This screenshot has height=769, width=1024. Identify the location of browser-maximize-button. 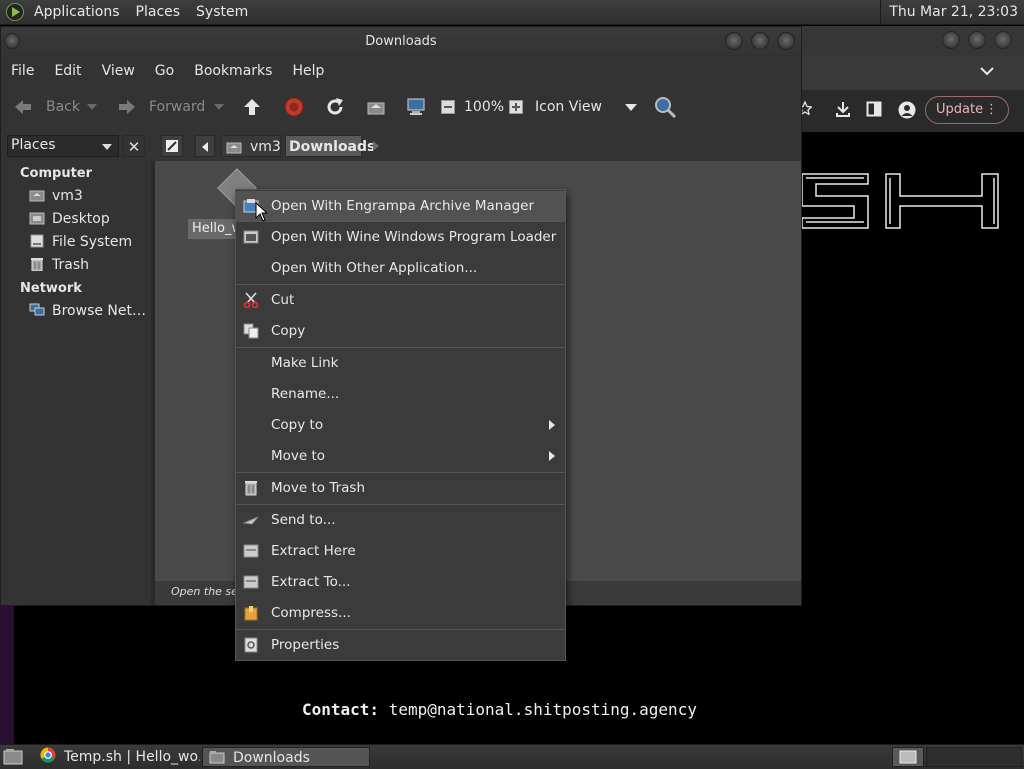
(977, 40).